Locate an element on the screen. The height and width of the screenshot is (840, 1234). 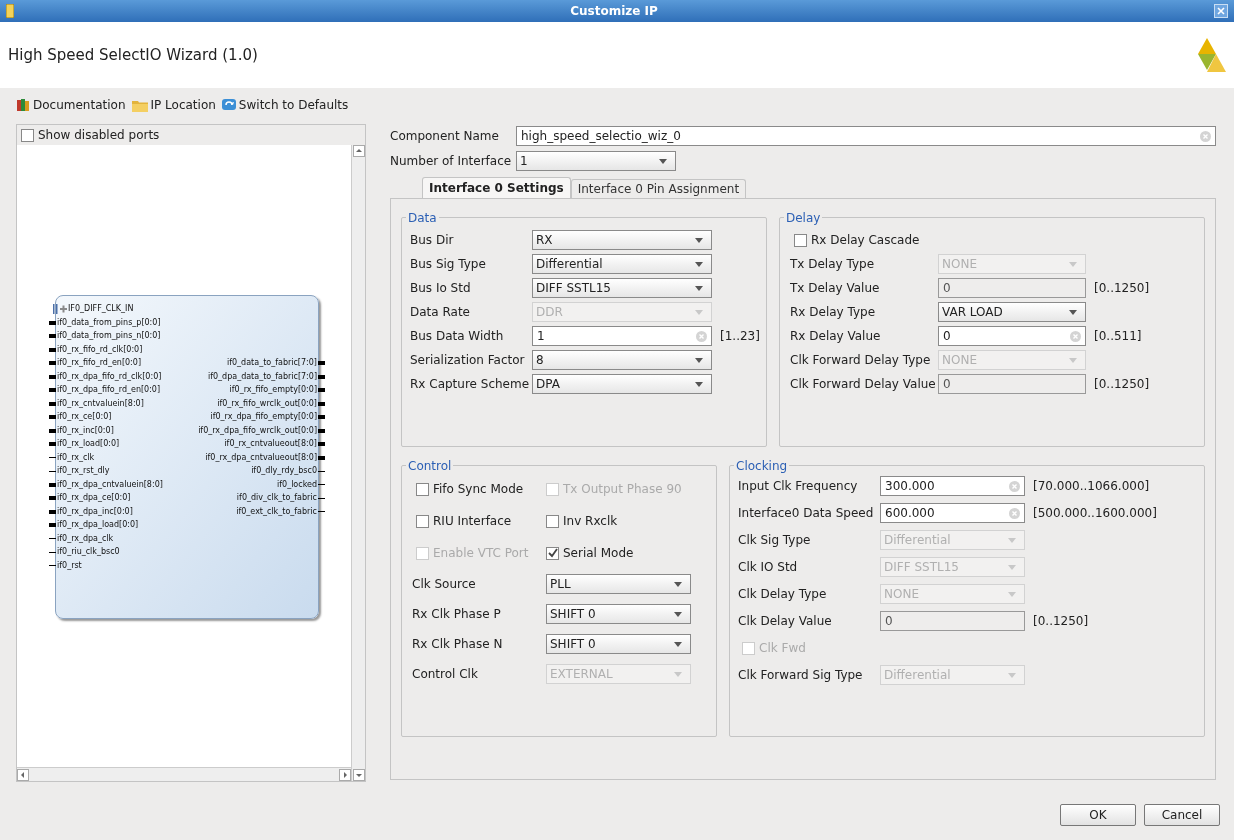
range-hint: [0..1250] is located at coordinates (1122, 384).